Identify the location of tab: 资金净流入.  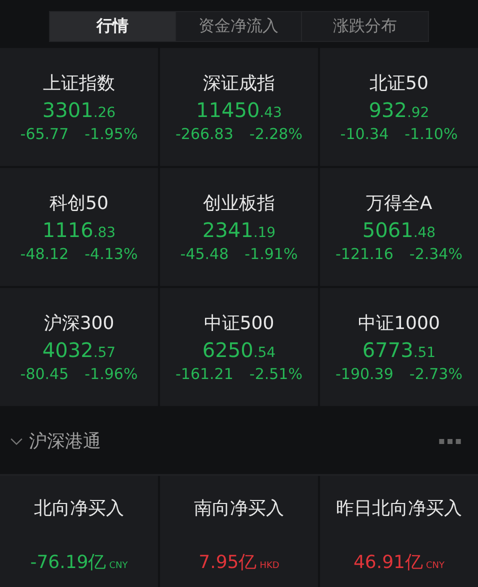
(239, 26).